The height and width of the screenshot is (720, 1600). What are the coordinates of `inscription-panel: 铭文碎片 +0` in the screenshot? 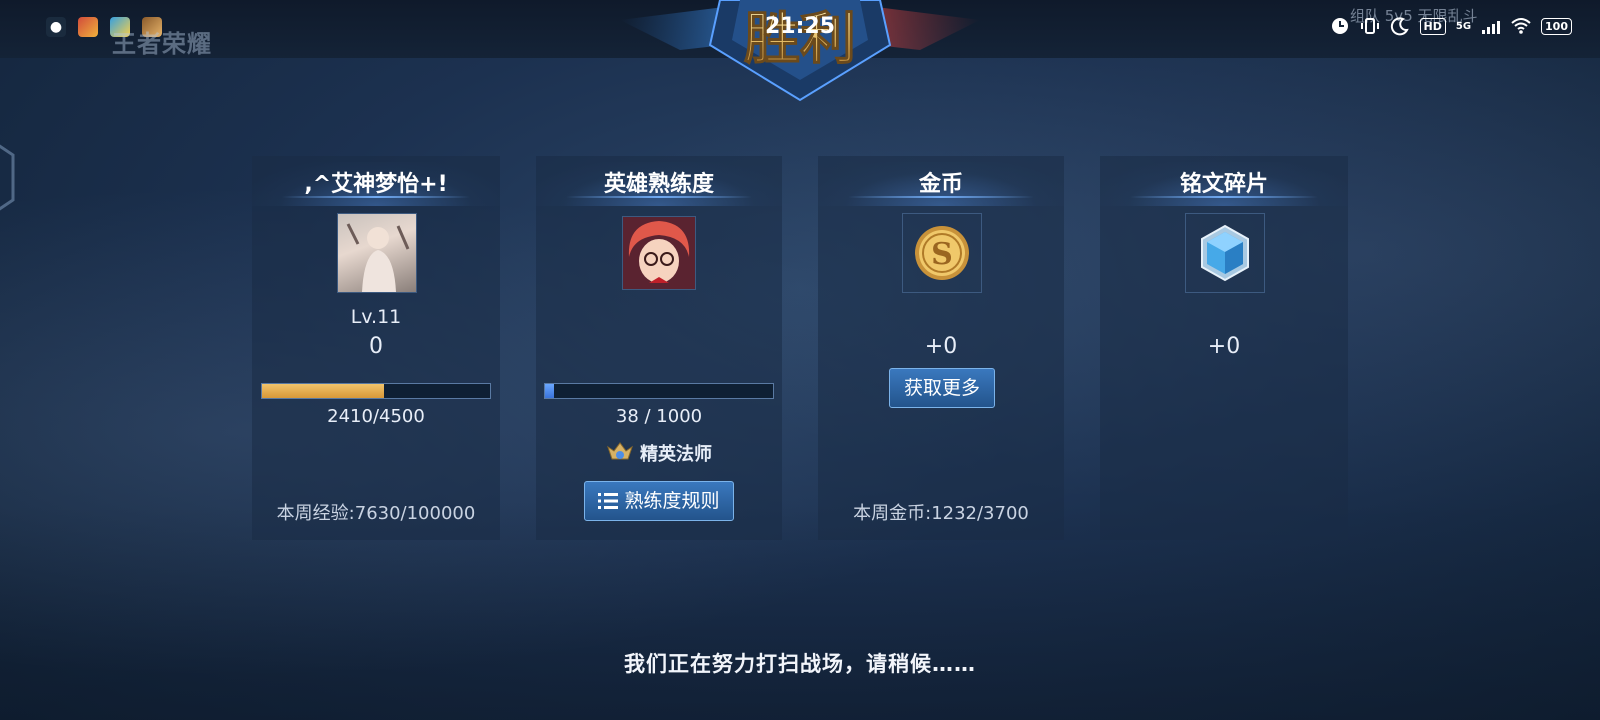 It's located at (1224, 348).